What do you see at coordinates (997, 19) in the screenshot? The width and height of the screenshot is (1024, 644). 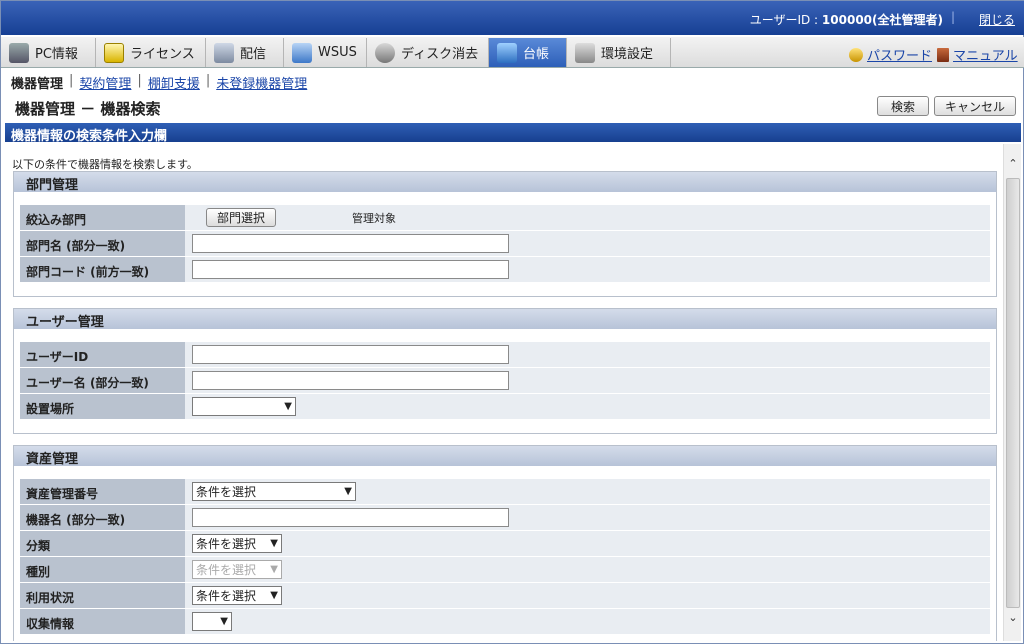 I see `close-link: 閉じる` at bounding box center [997, 19].